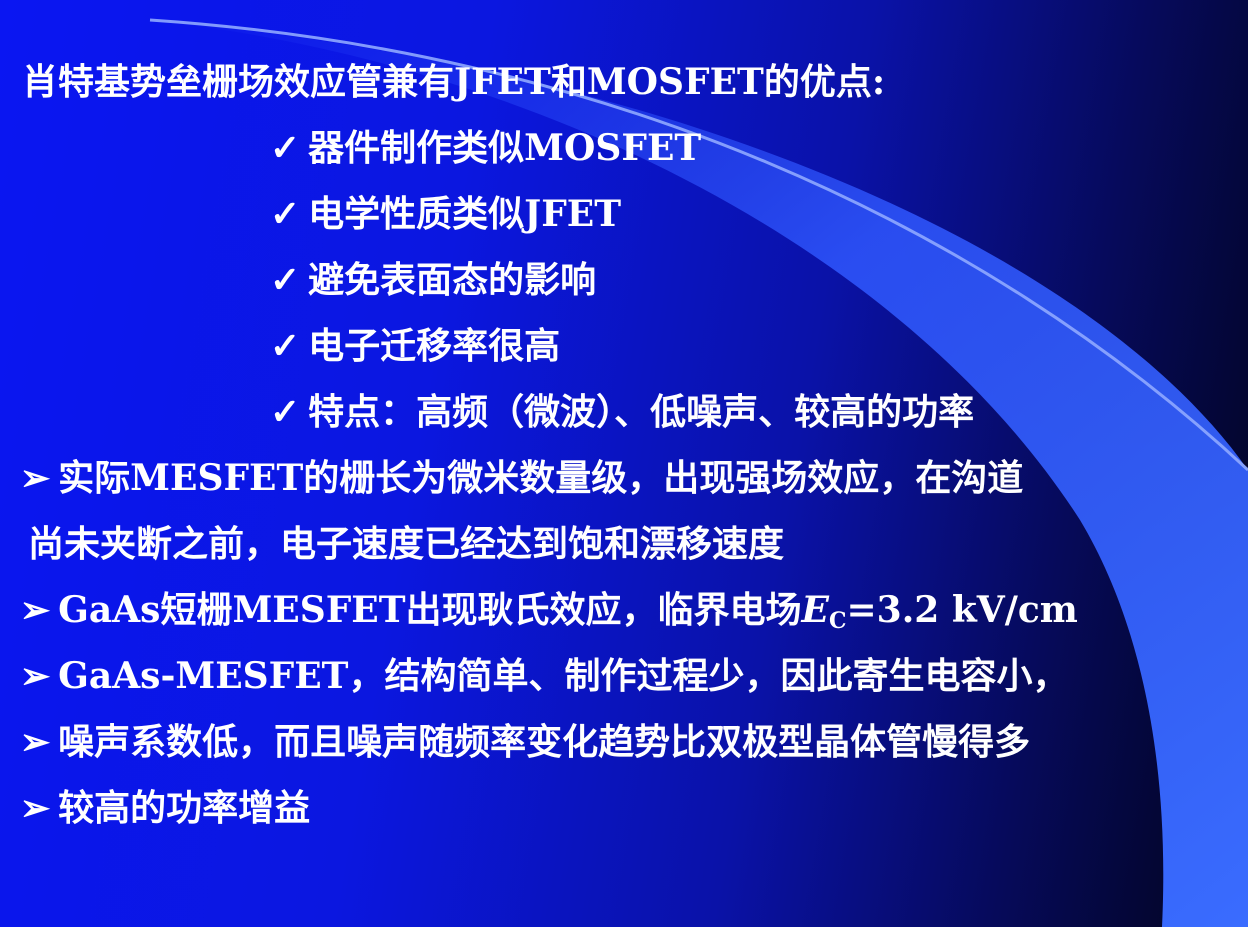 This screenshot has height=927, width=1248. I want to click on check-item-1: ✓ 器件制作类似MOSFET, so click(485, 148).